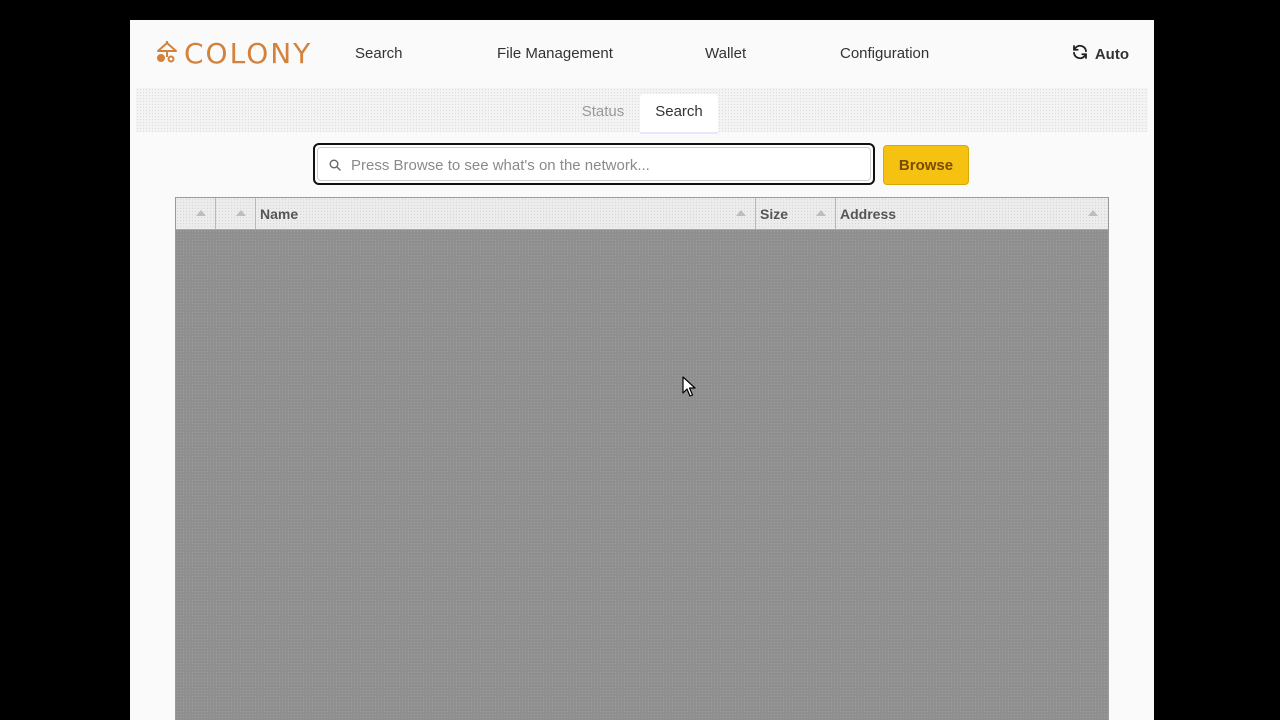  I want to click on search-input, so click(601, 165).